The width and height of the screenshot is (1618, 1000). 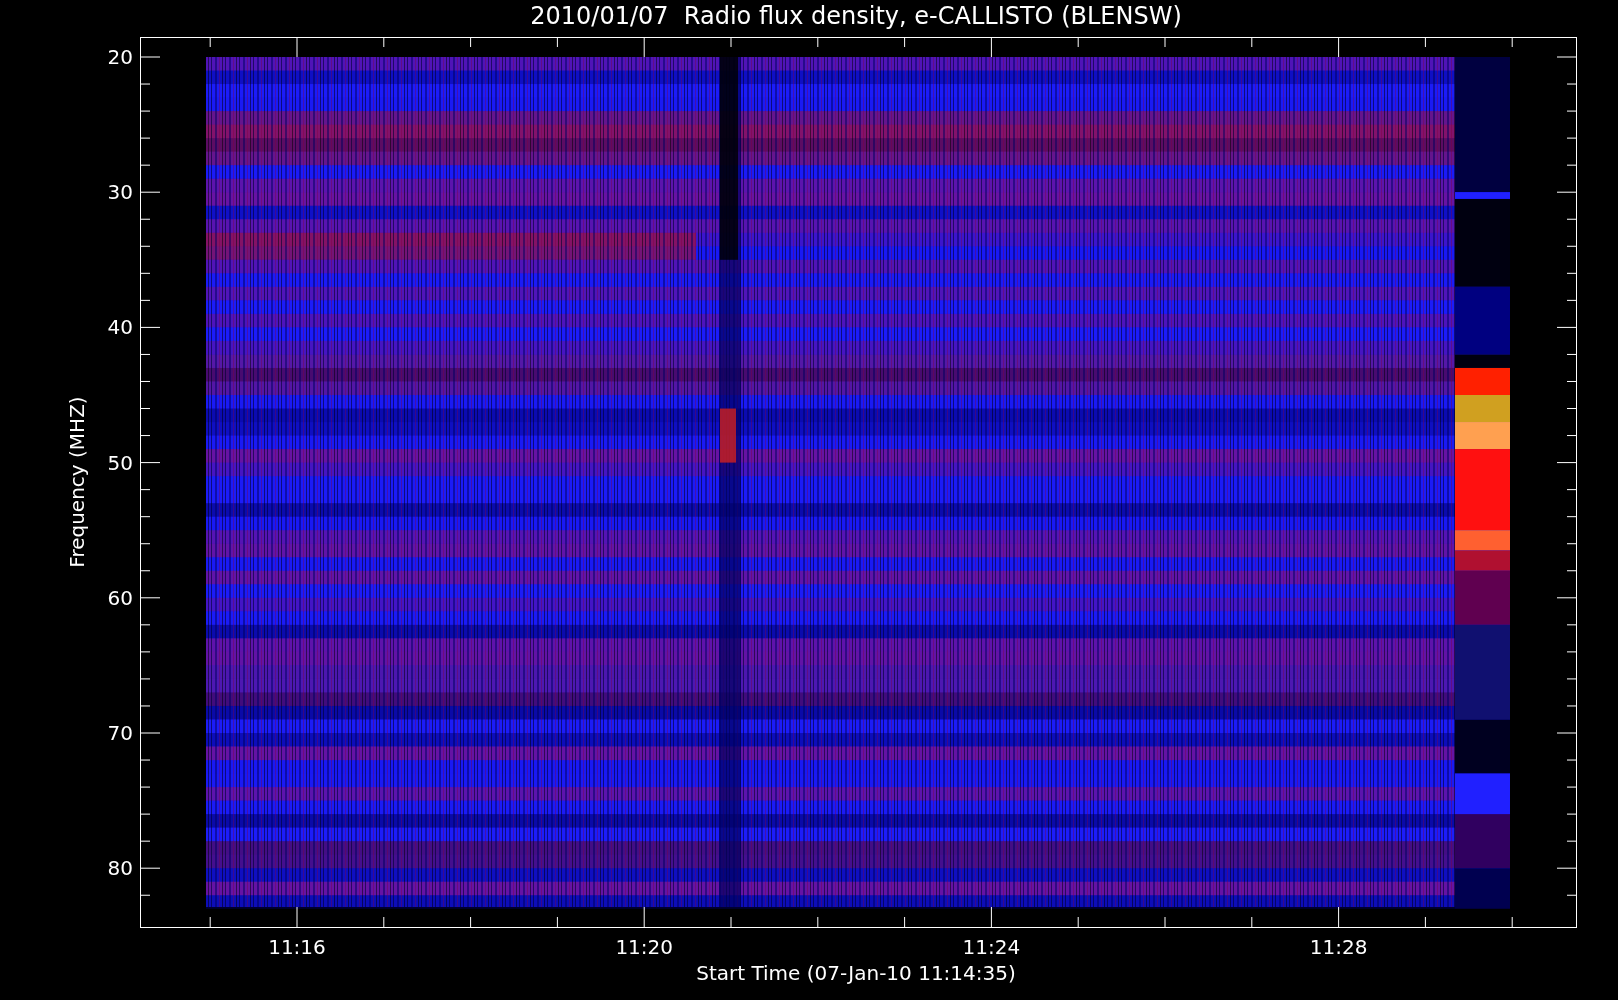 I want to click on x-tick-label: 11:28, so click(x=1338, y=947).